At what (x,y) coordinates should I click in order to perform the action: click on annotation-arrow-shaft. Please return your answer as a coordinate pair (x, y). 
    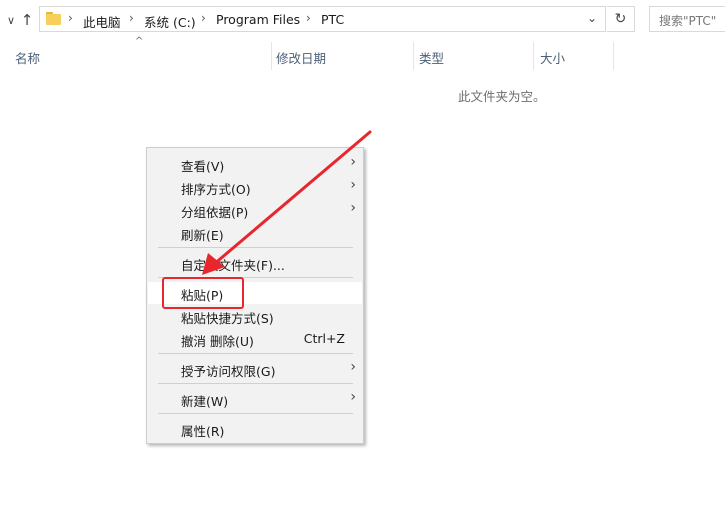
    Looking at the image, I should click on (291, 198).